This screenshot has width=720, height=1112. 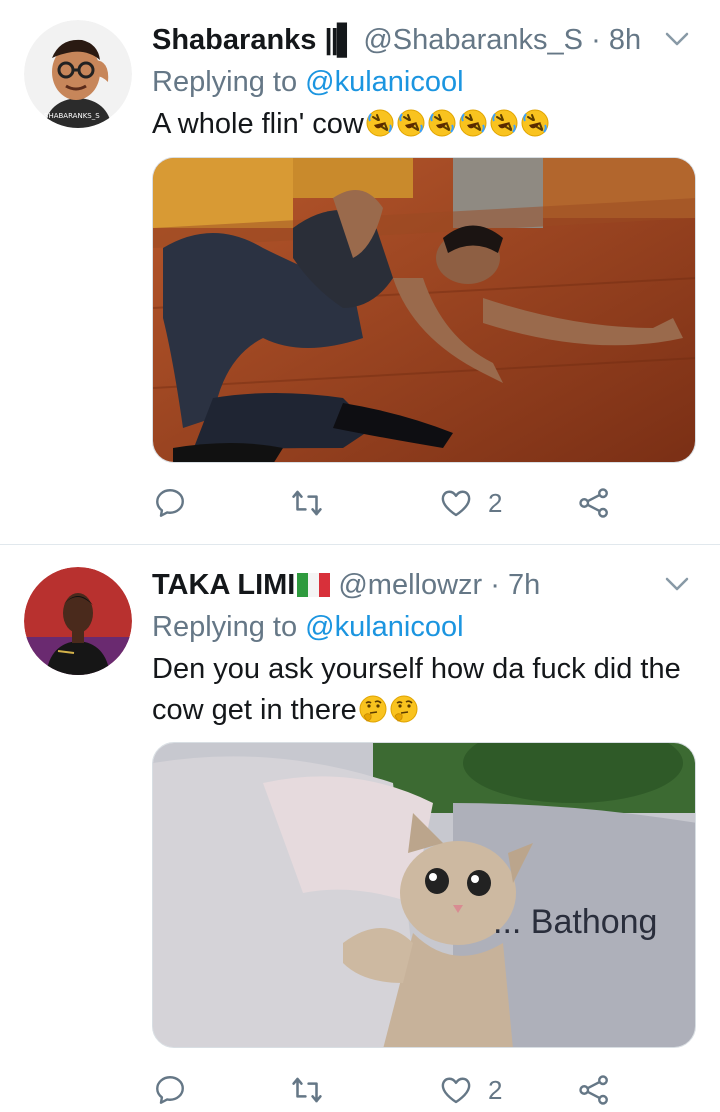 I want to click on avatar-caption: SHABARANKS_S, so click(x=72, y=116).